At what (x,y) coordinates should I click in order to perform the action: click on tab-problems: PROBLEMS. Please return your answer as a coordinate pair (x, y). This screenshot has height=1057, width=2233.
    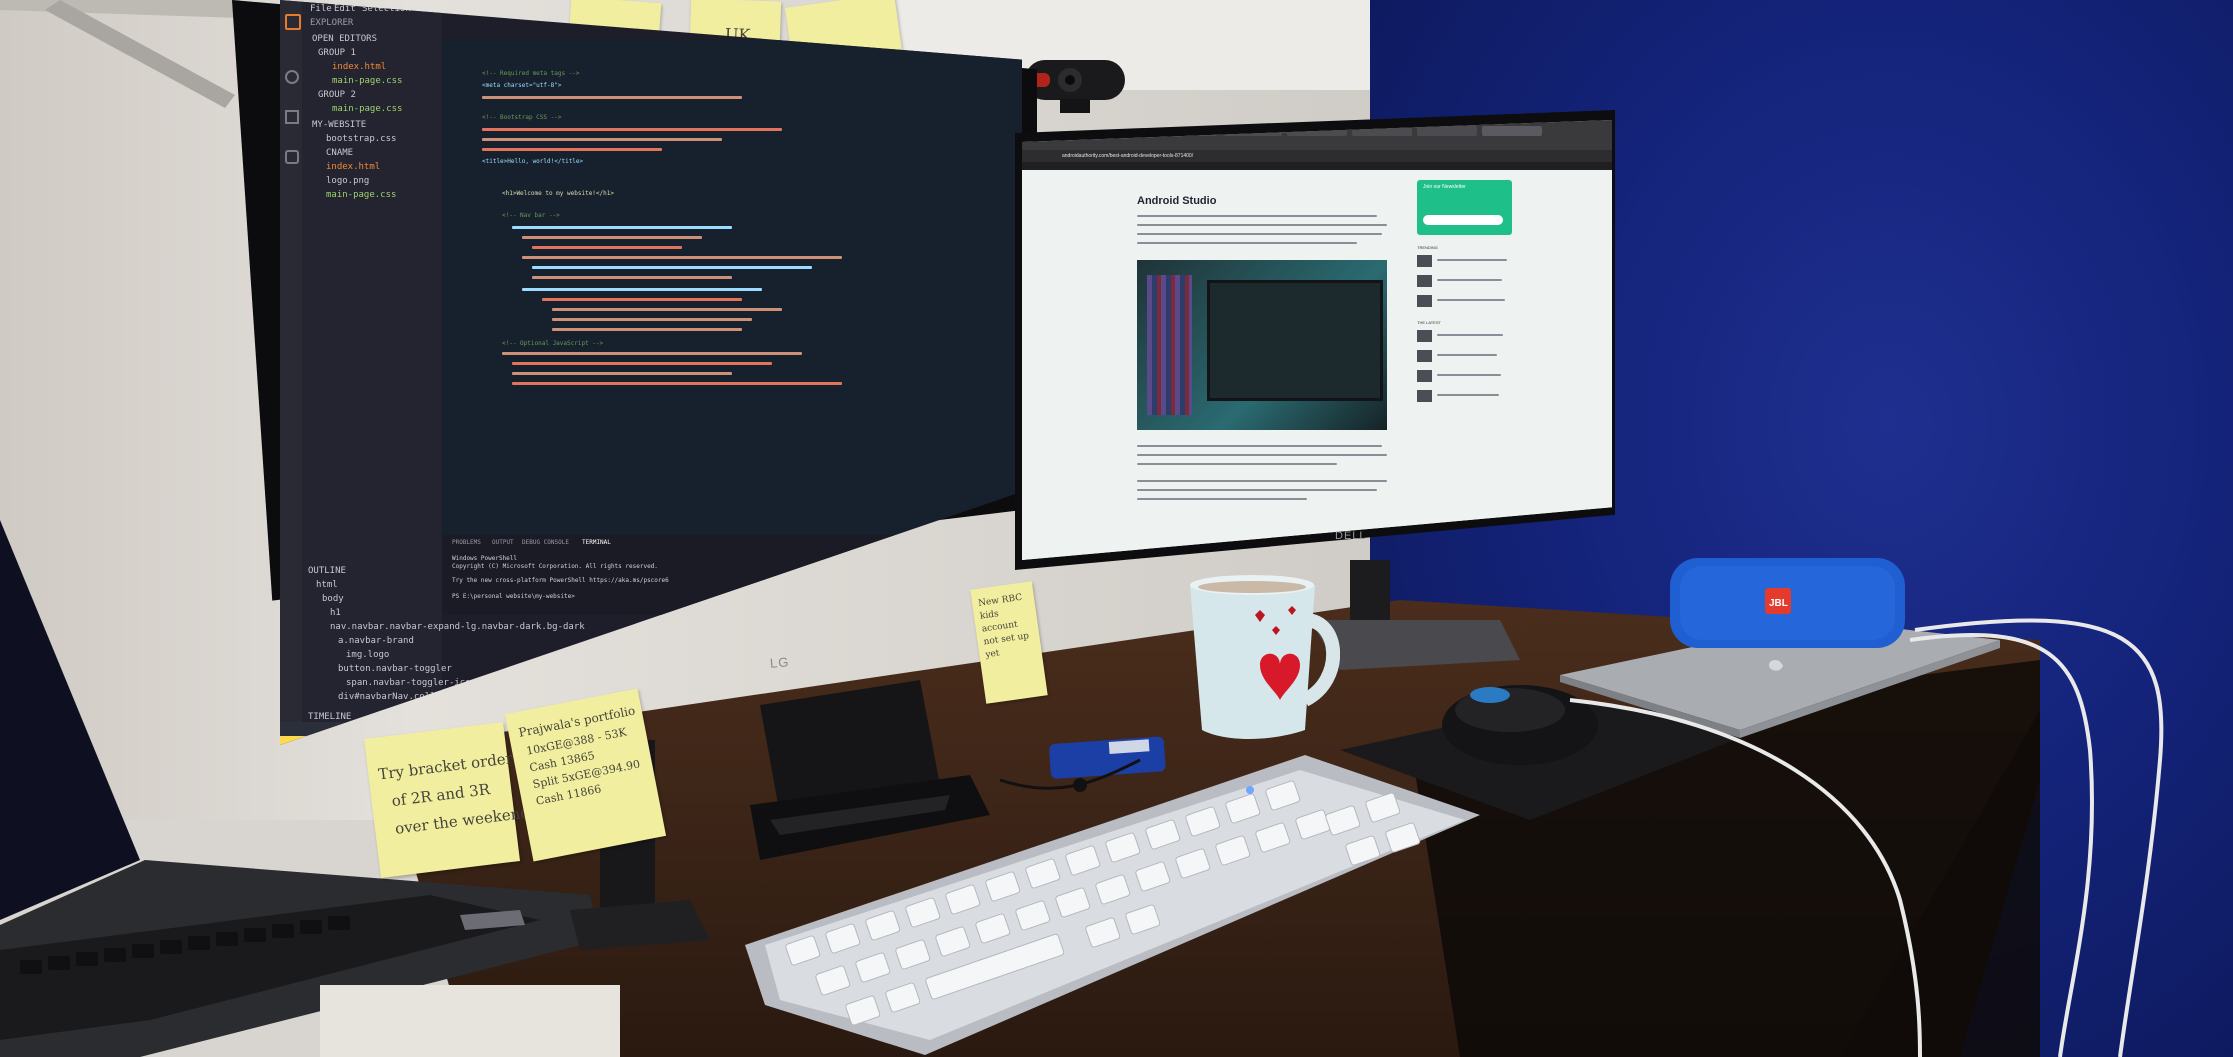
    Looking at the image, I should click on (466, 542).